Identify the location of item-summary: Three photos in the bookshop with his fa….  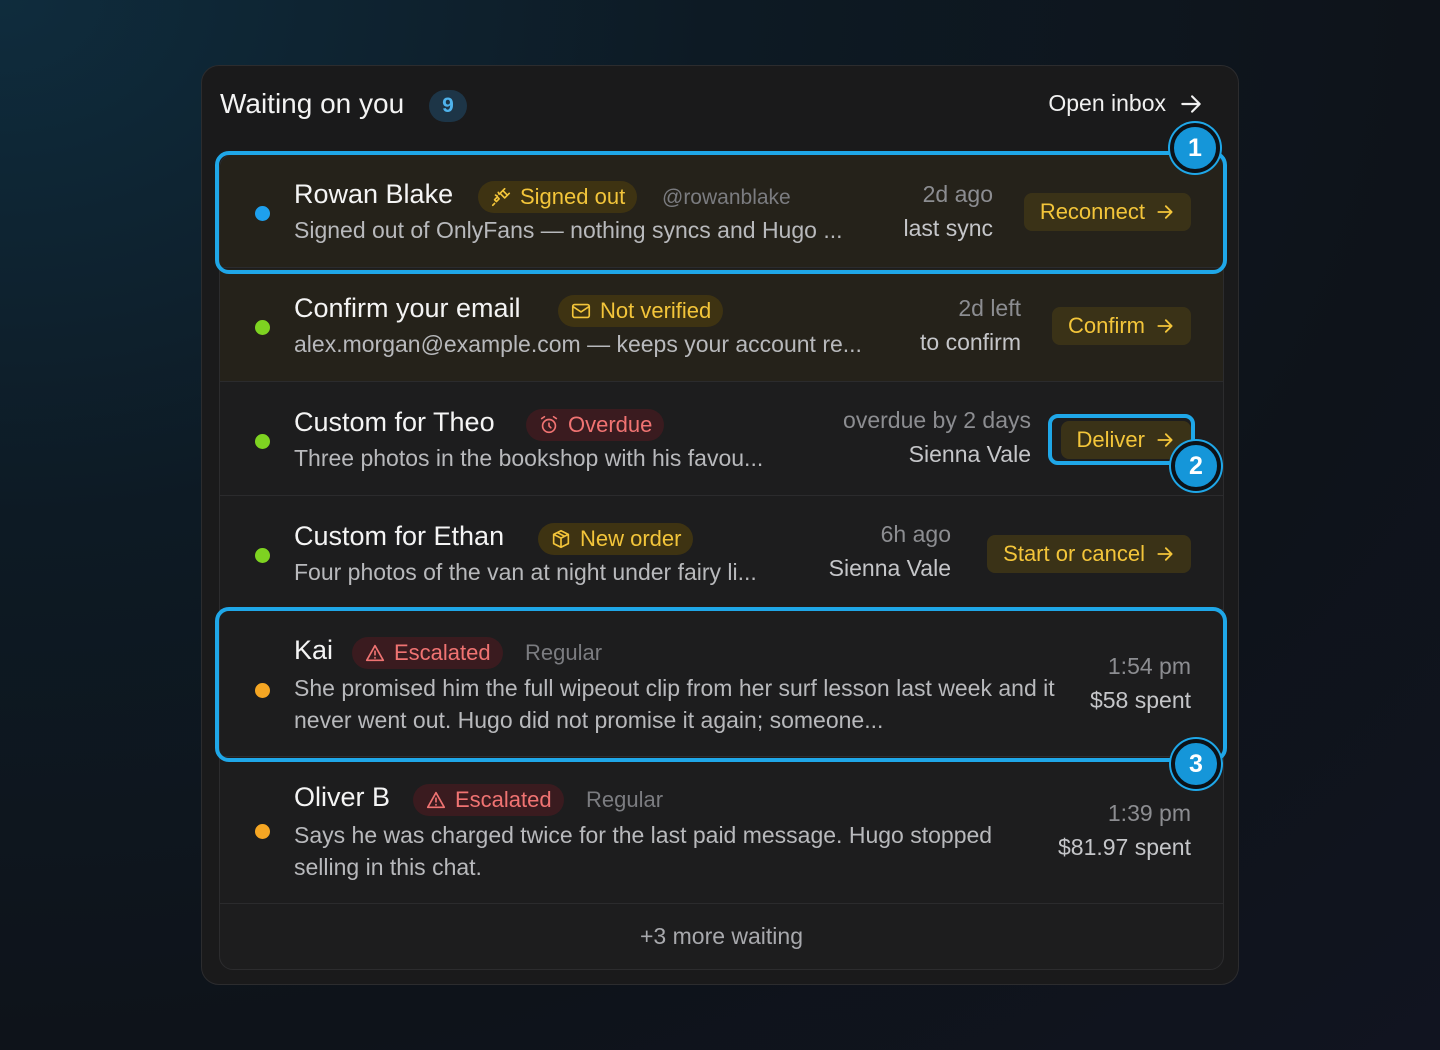
(529, 458).